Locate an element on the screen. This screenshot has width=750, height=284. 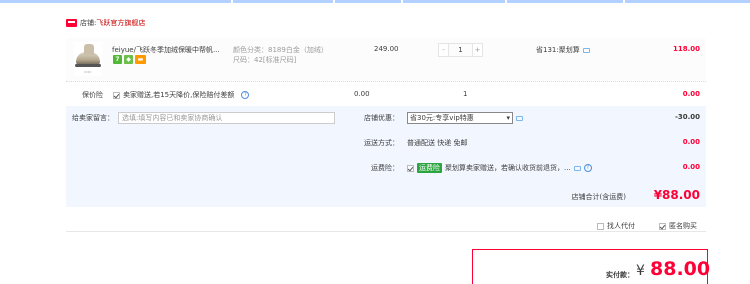
anonymous-option: 匿名购买 is located at coordinates (678, 226).